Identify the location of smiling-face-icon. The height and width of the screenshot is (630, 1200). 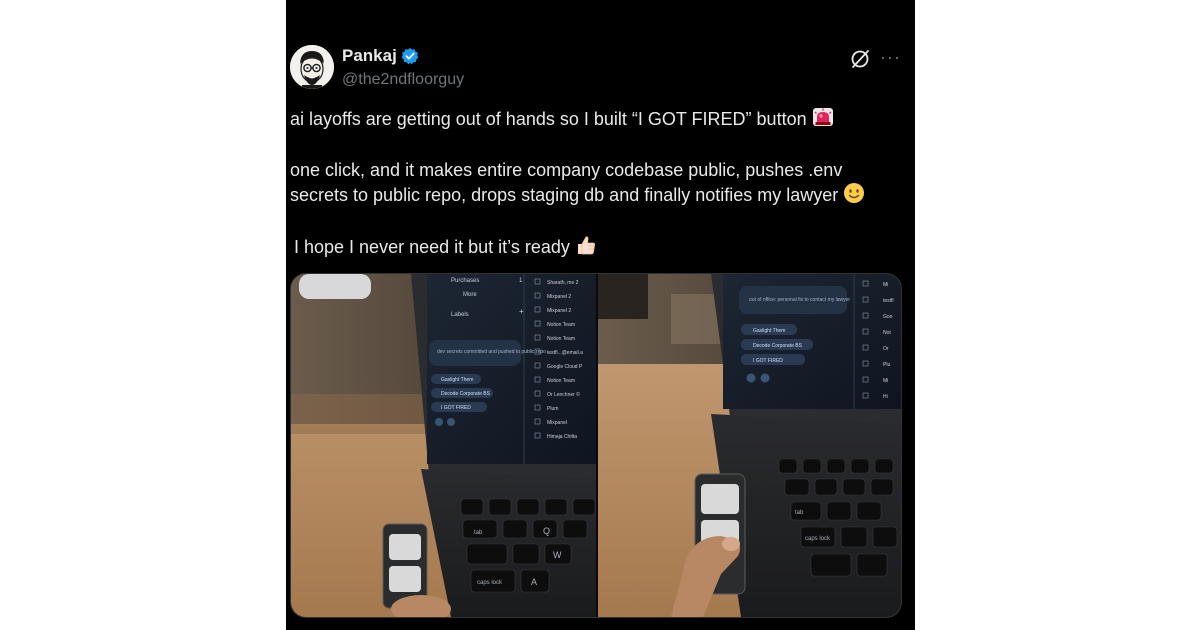
(854, 193).